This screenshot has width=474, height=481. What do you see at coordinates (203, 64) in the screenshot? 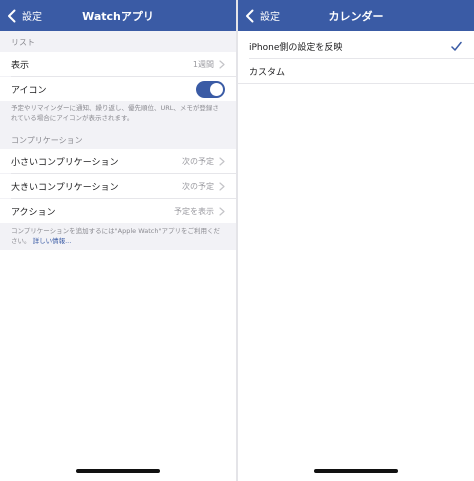
I see `display-period-value: 1週間` at bounding box center [203, 64].